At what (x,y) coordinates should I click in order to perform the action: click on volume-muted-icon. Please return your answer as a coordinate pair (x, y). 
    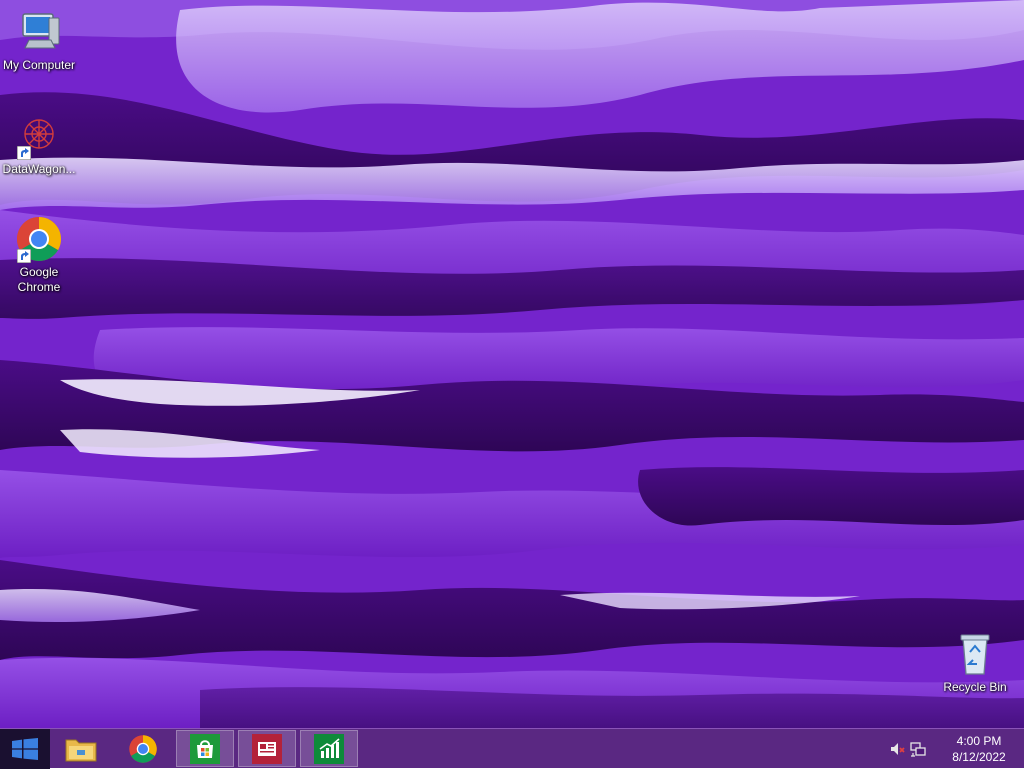
    Looking at the image, I should click on (897, 749).